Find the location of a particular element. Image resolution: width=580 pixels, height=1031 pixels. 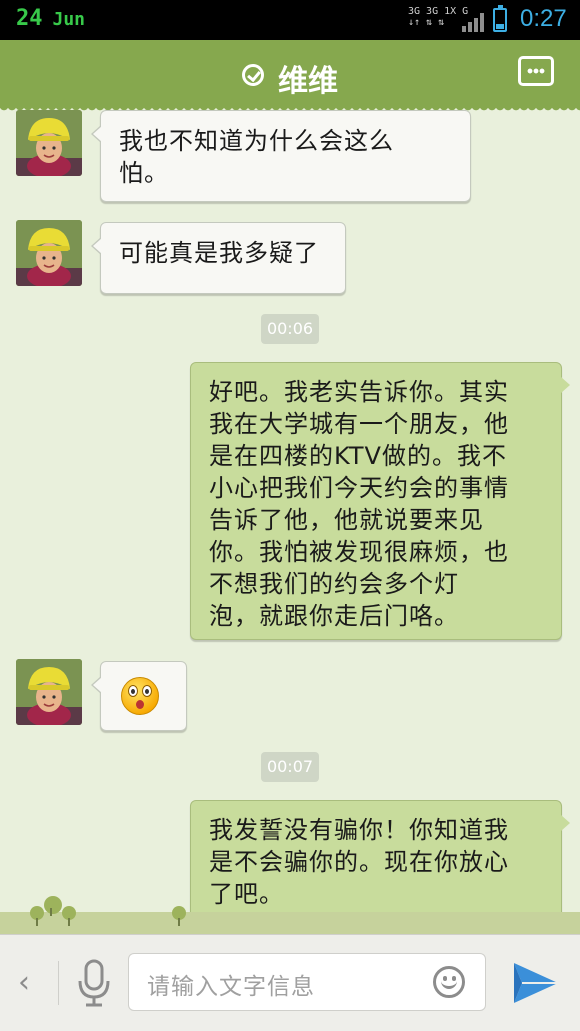

battery-icon is located at coordinates (500, 18).